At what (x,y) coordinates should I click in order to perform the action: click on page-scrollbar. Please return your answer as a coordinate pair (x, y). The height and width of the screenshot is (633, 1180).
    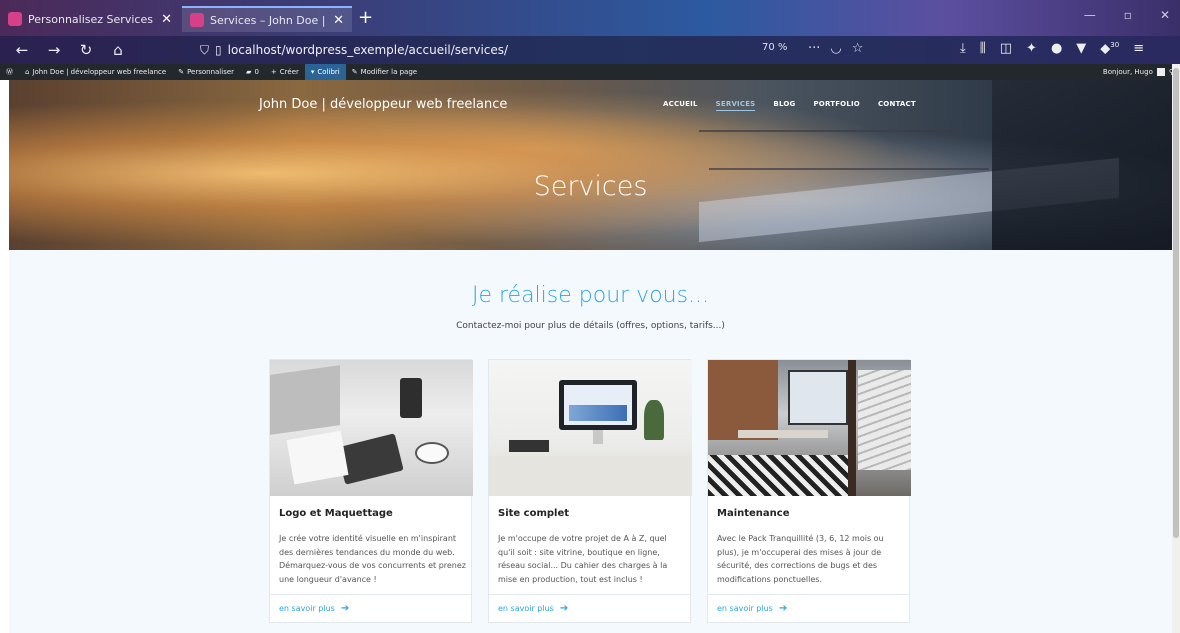
    Looking at the image, I should click on (1176, 348).